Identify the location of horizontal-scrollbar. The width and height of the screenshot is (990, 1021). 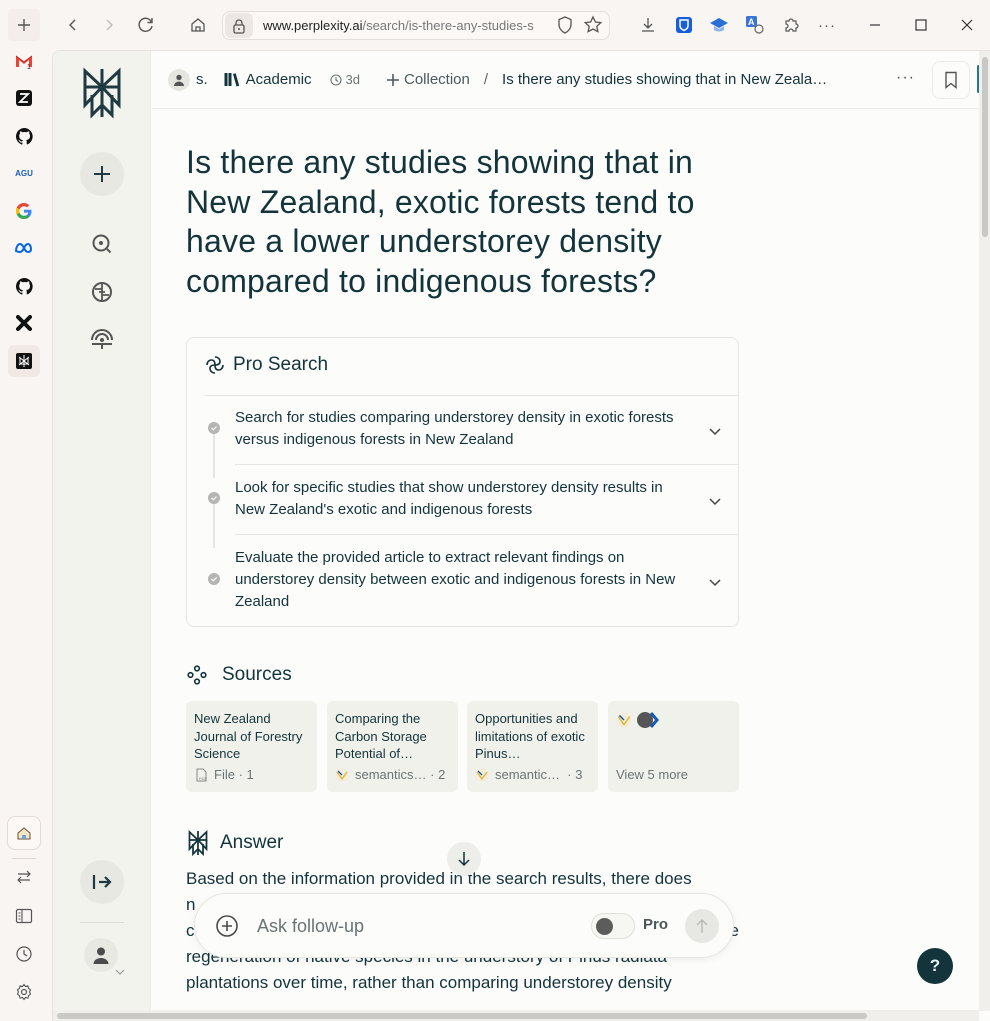
(516, 1015).